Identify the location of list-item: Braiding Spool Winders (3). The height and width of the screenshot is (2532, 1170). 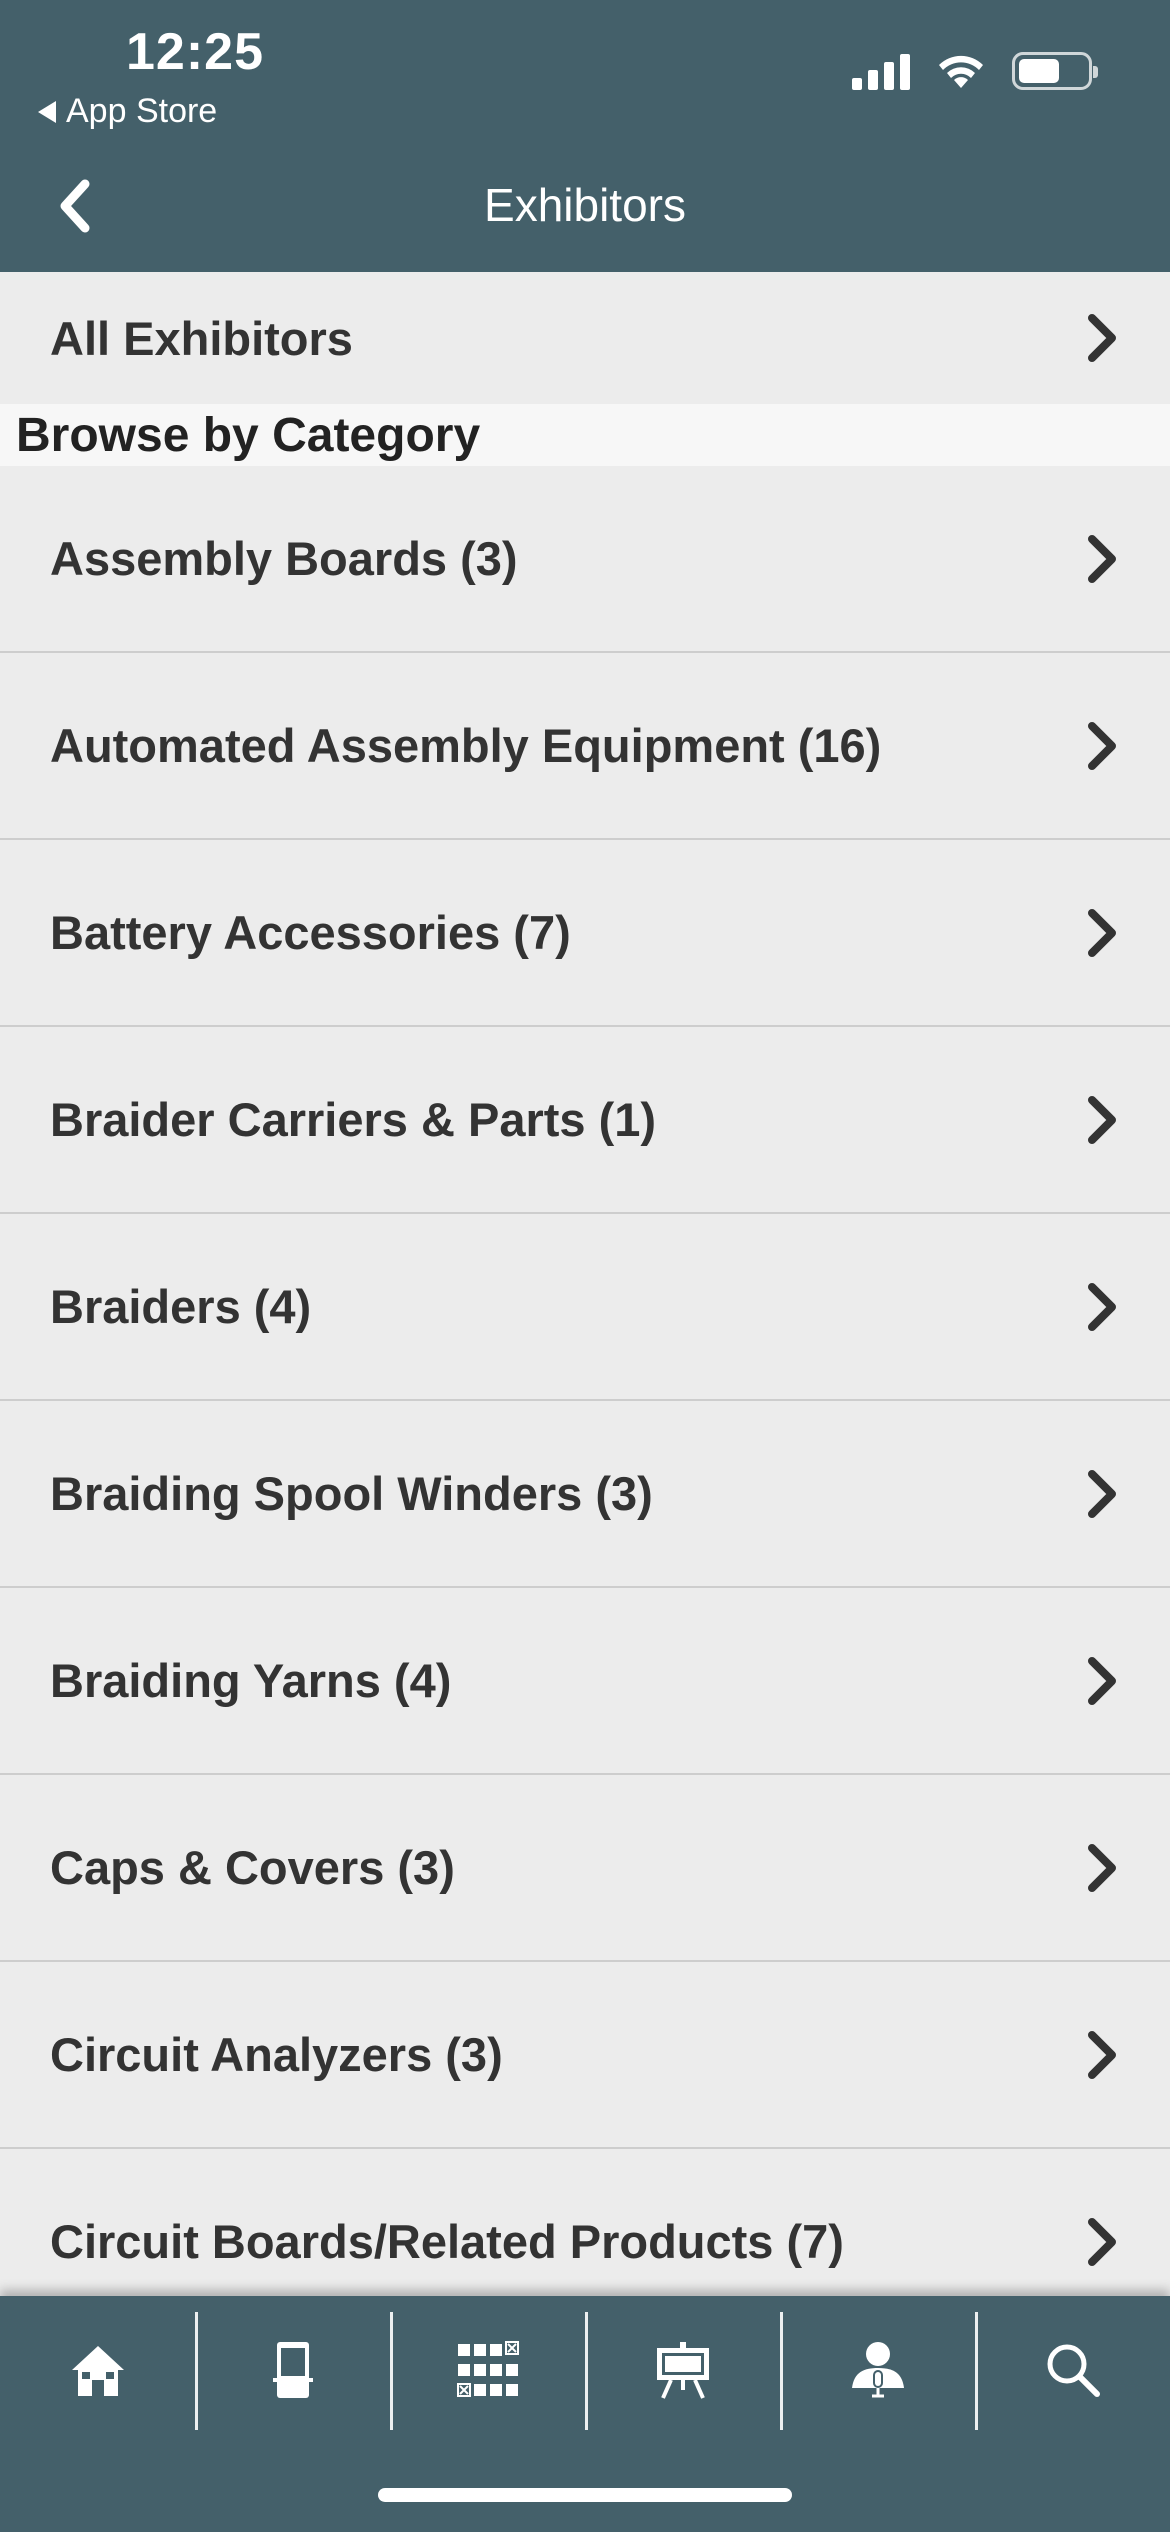
(585, 1494).